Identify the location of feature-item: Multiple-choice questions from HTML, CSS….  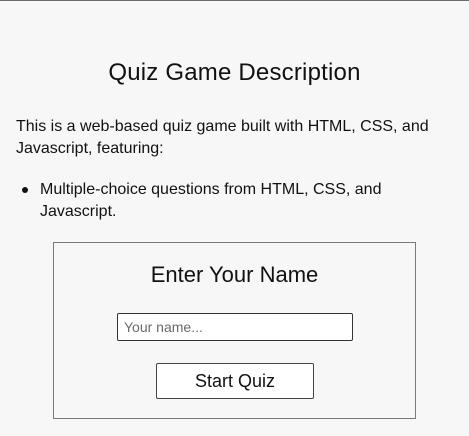
(231, 201).